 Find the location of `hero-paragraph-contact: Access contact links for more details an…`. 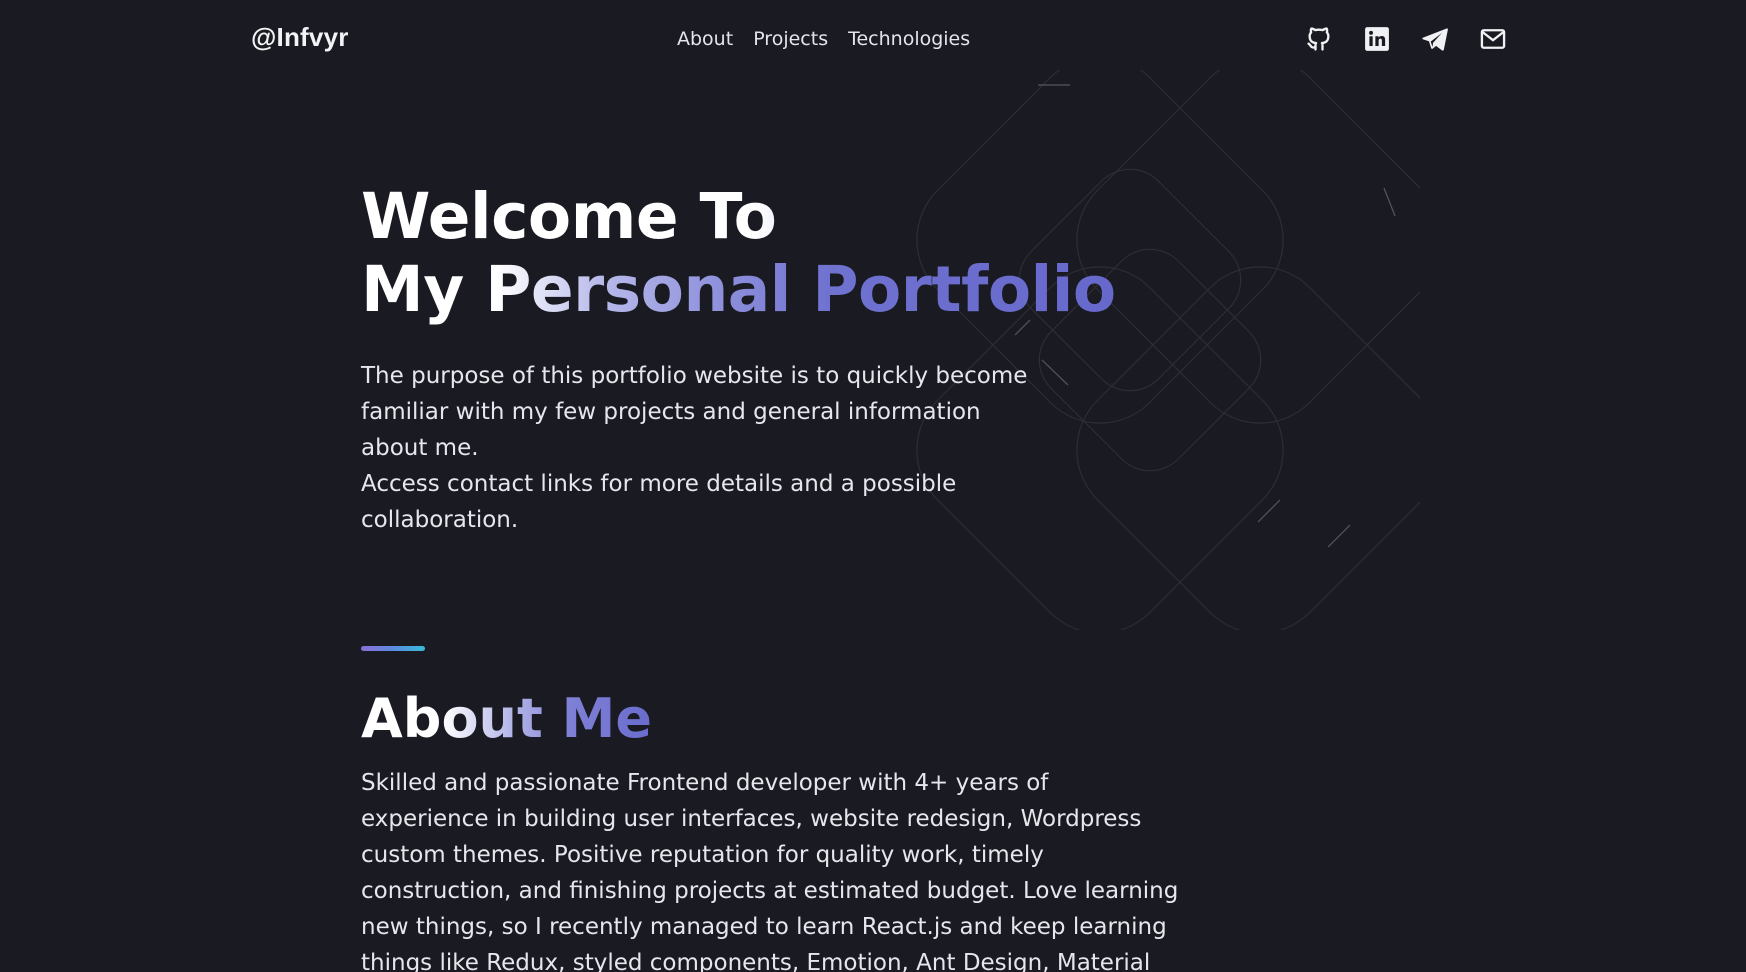

hero-paragraph-contact: Access contact links for more details an… is located at coordinates (659, 502).